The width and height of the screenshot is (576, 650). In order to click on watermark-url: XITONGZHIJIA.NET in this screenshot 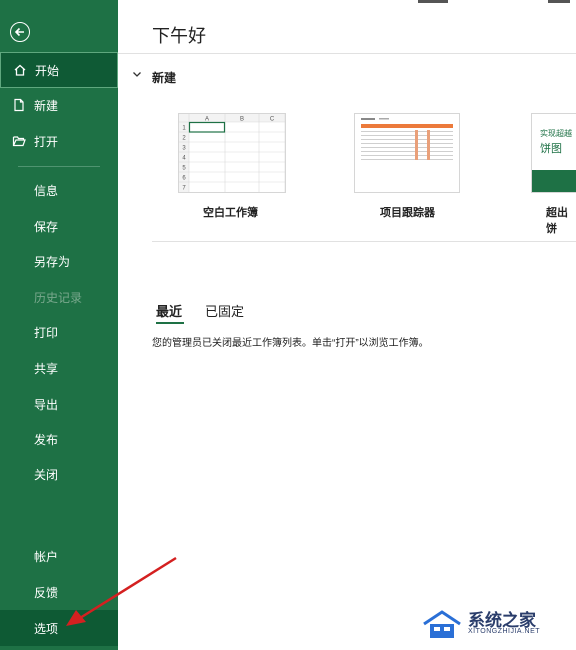, I will do `click(504, 631)`.